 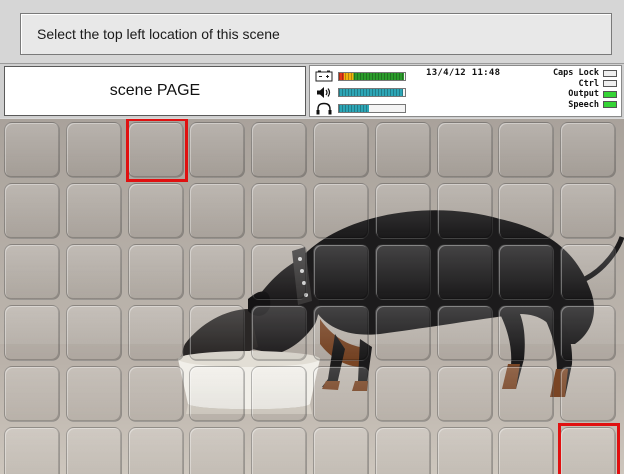 What do you see at coordinates (464, 394) in the screenshot?
I see `grid-cell-r5-c8` at bounding box center [464, 394].